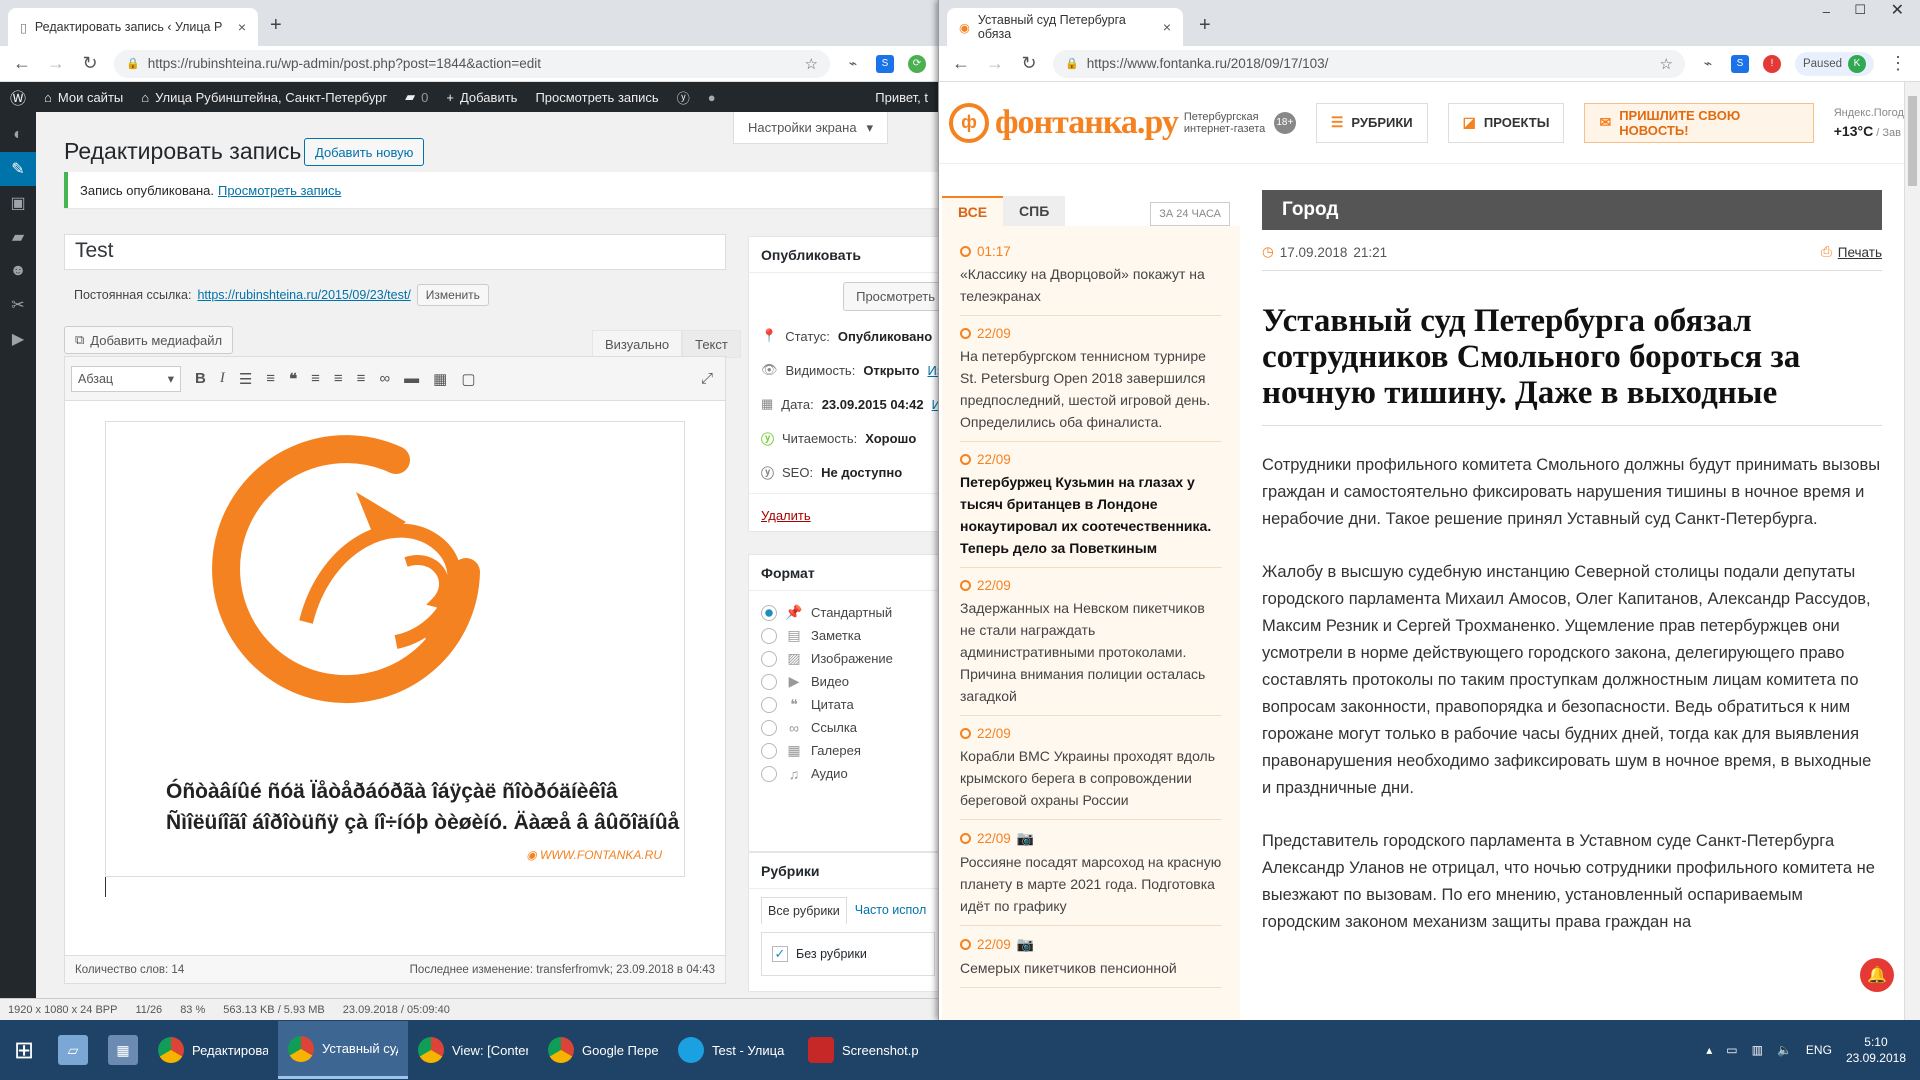  Describe the element at coordinates (843, 773) in the screenshot. I see `format-option: ♫ Аудио` at that location.